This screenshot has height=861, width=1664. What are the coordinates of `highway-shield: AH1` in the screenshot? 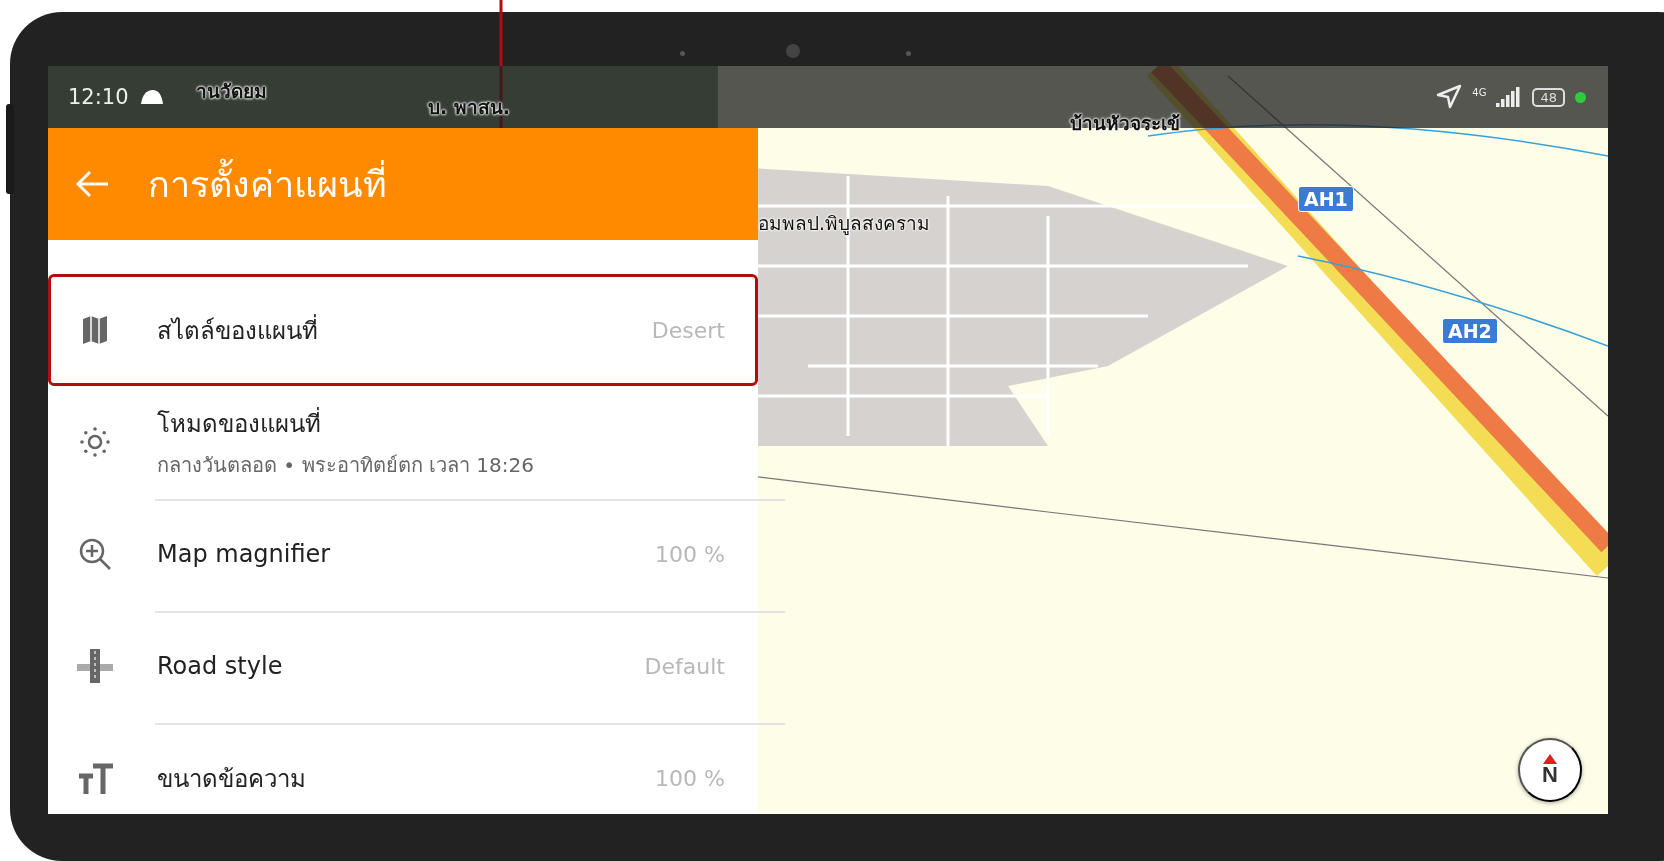 It's located at (1326, 199).